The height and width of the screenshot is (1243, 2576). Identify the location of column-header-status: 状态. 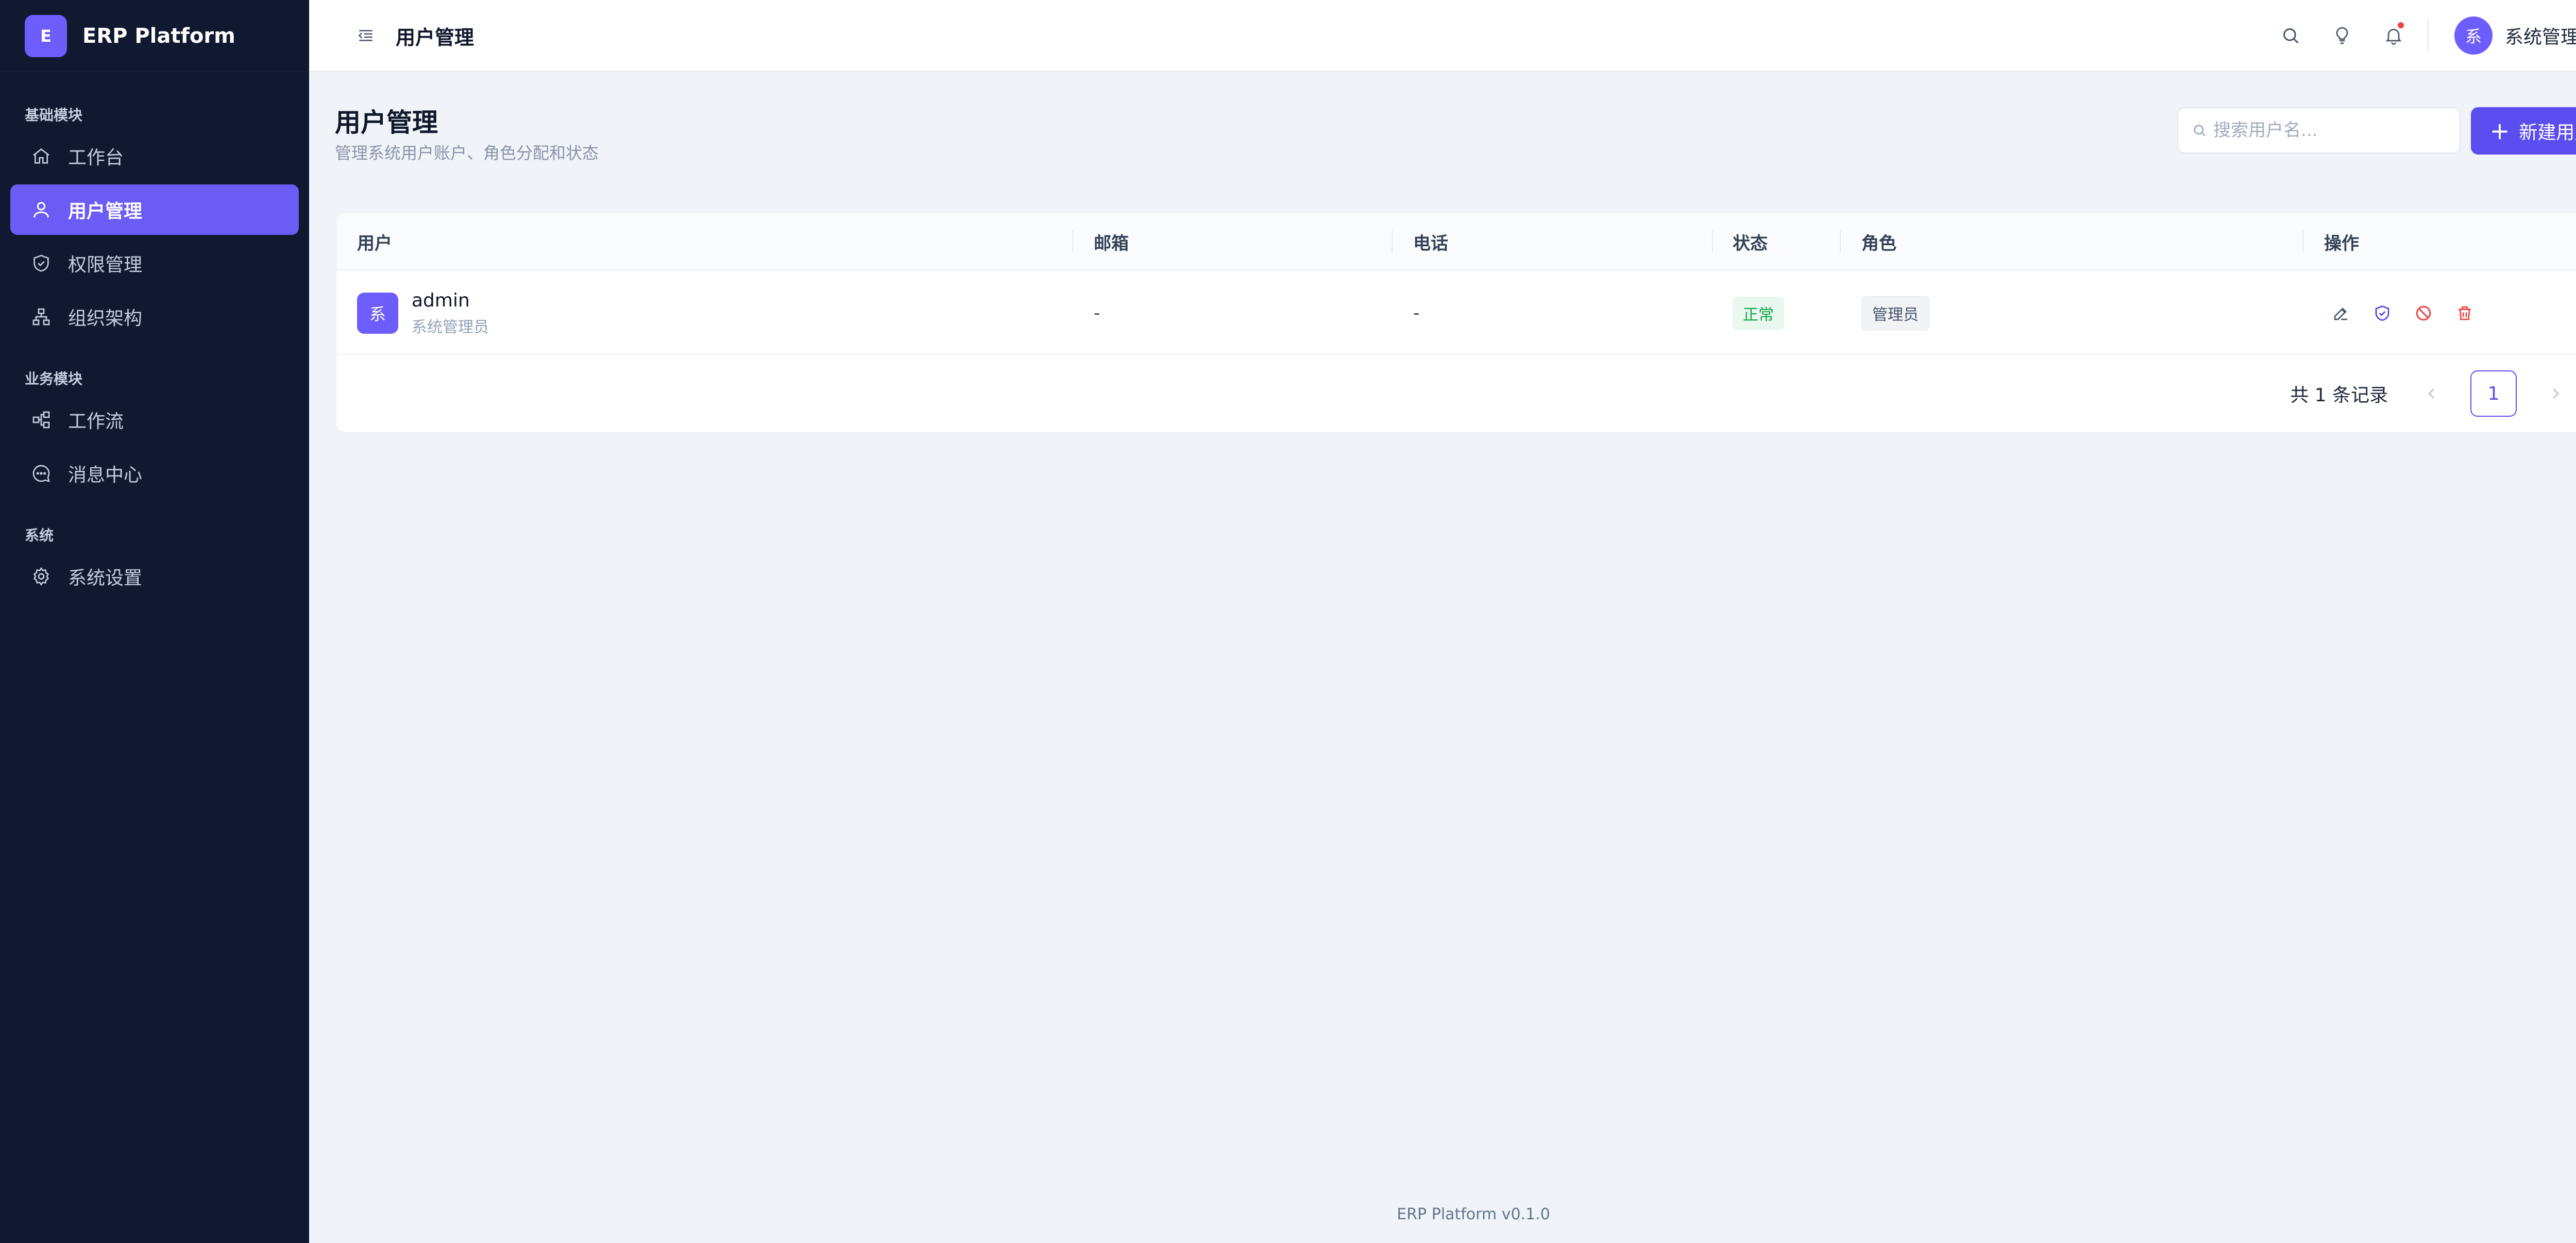
(1750, 243).